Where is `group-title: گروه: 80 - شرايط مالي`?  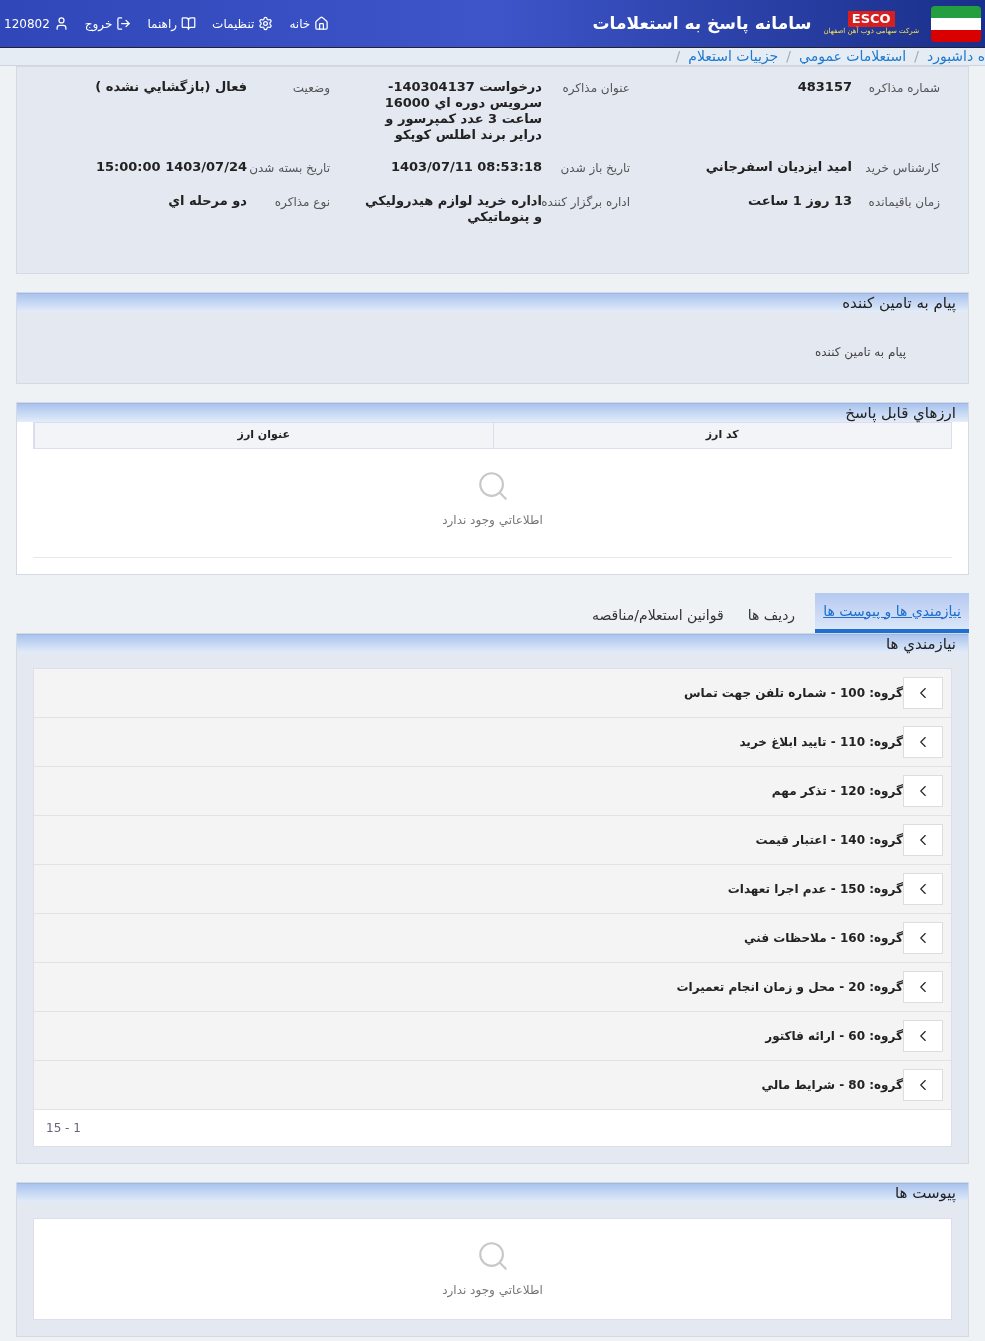
group-title: گروه: 80 - شرايط مالي is located at coordinates (832, 1085).